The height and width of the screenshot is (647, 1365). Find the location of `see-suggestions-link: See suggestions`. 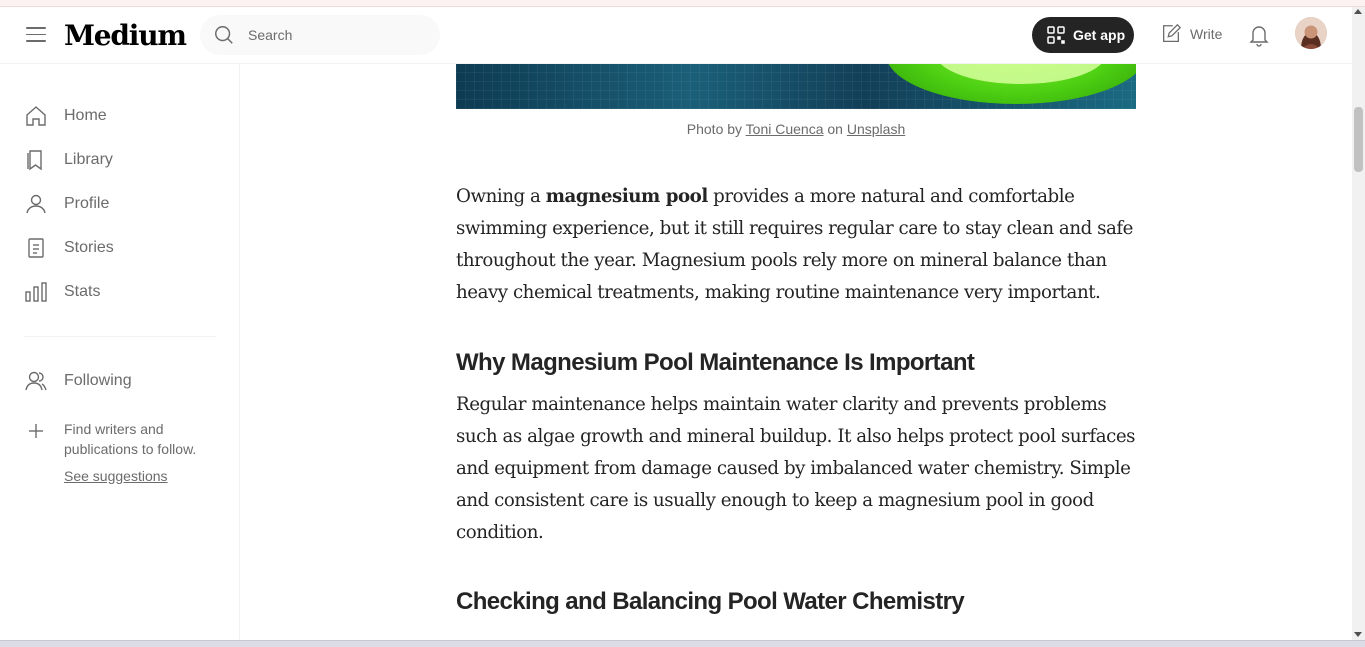

see-suggestions-link: See suggestions is located at coordinates (116, 476).